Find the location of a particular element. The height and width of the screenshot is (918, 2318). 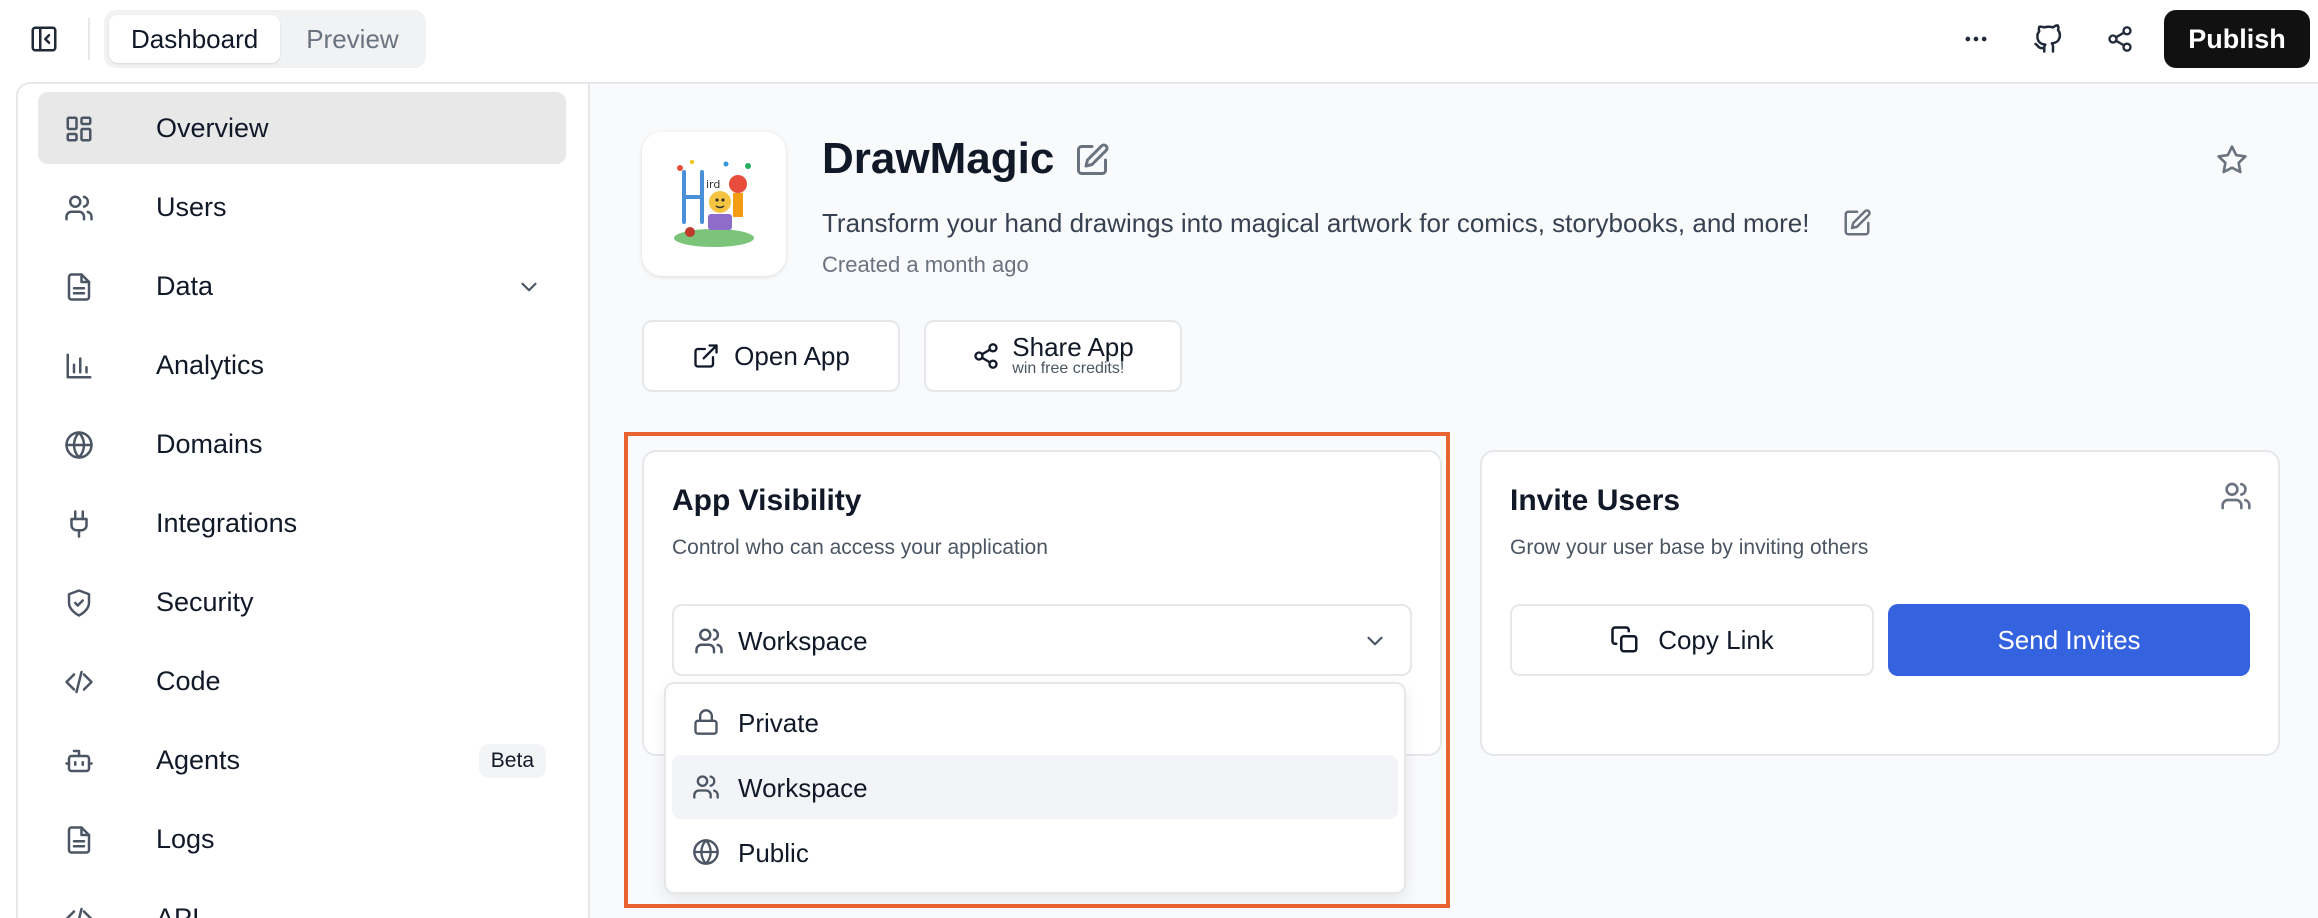

open-app-label: Open App is located at coordinates (792, 355).